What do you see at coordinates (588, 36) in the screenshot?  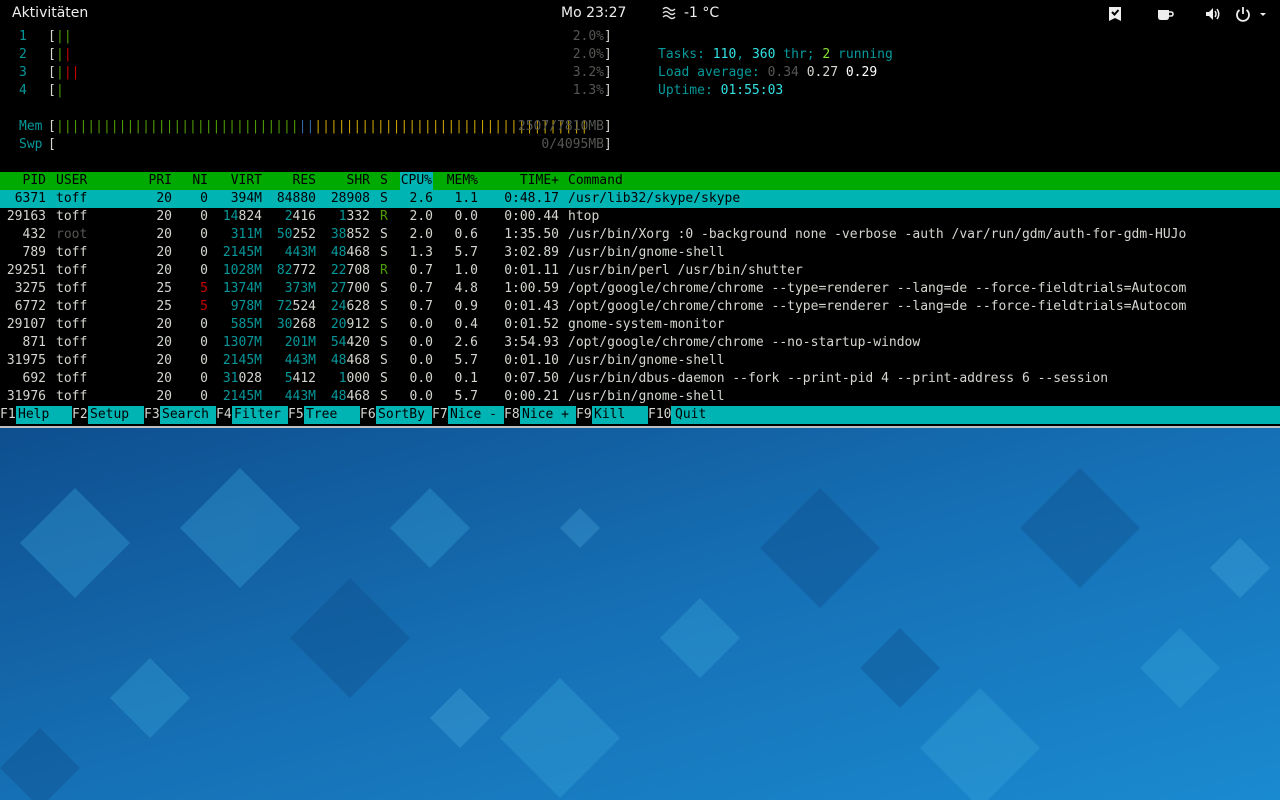 I see `cpu-percent: 2.0%` at bounding box center [588, 36].